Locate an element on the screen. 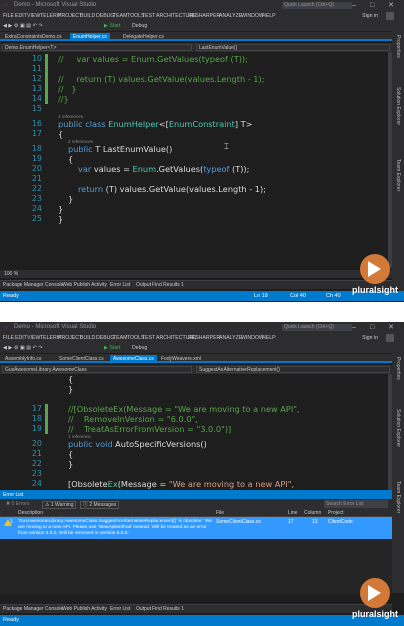 The height and width of the screenshot is (626, 404). type-dropdown: GusAwesomeLibrary.AwesomeClass is located at coordinates (97, 369).